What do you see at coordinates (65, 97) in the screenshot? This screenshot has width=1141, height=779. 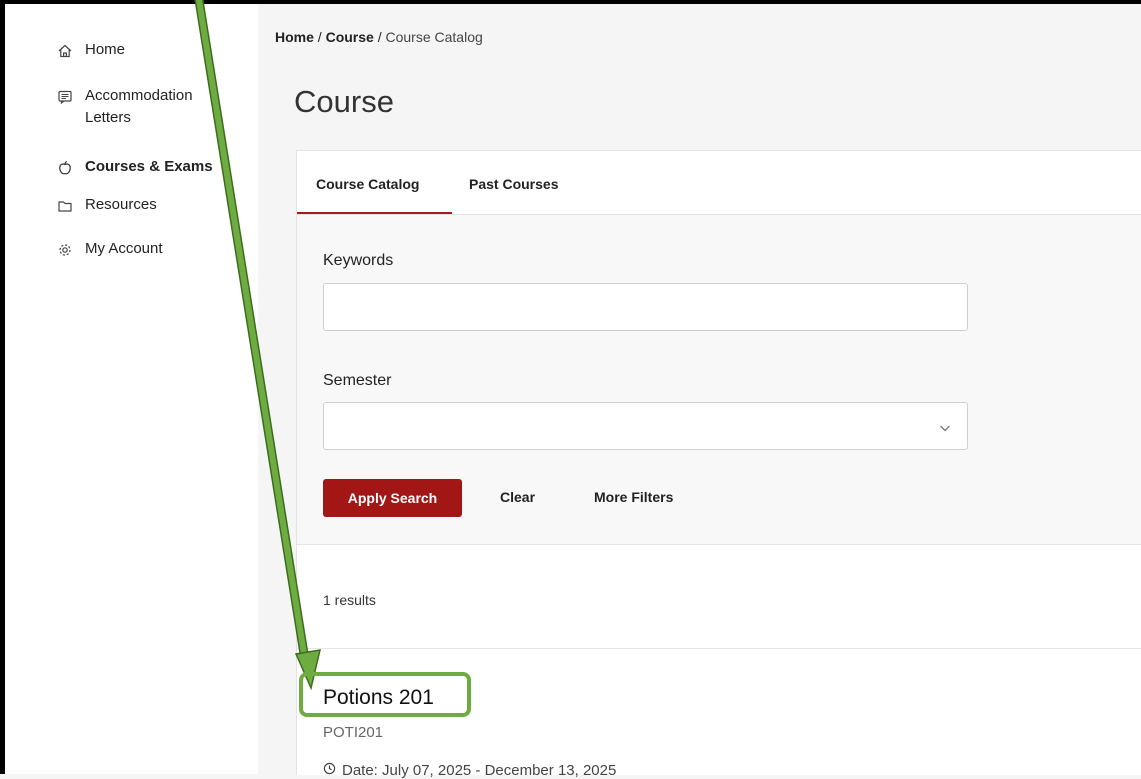 I see `letters-icon` at bounding box center [65, 97].